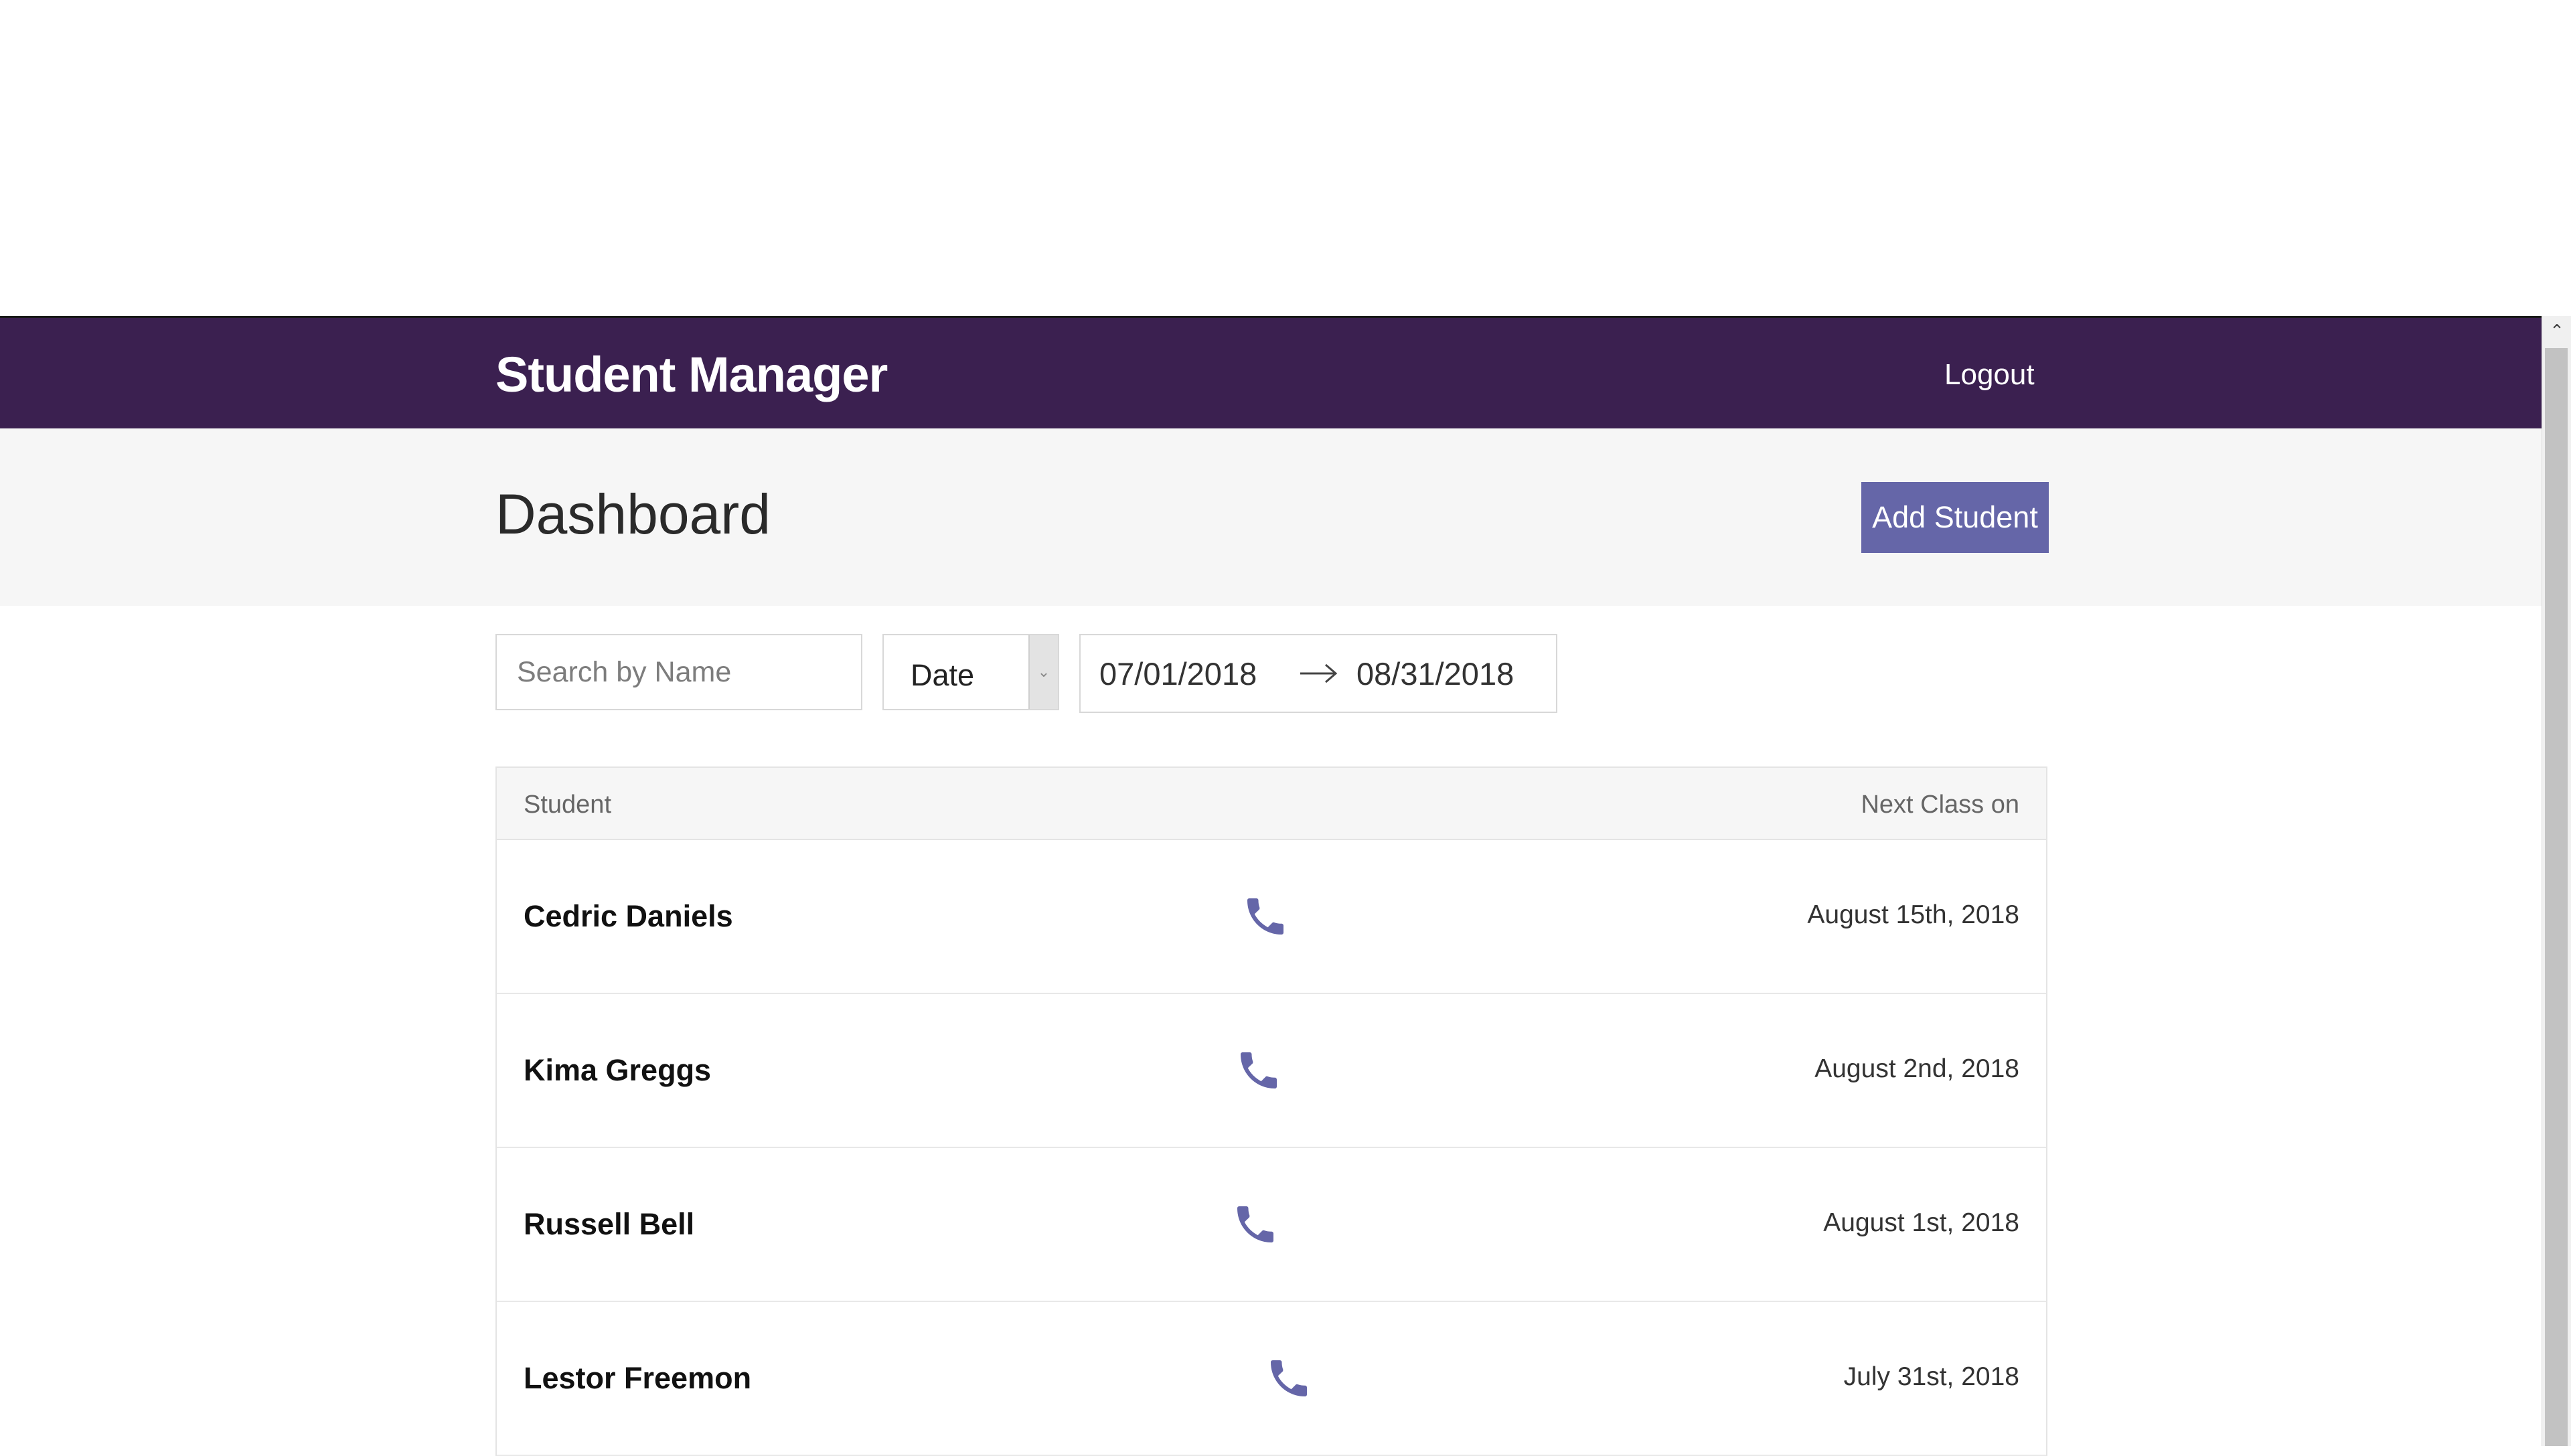  I want to click on column-header-next-class: Next Class on, so click(1940, 805).